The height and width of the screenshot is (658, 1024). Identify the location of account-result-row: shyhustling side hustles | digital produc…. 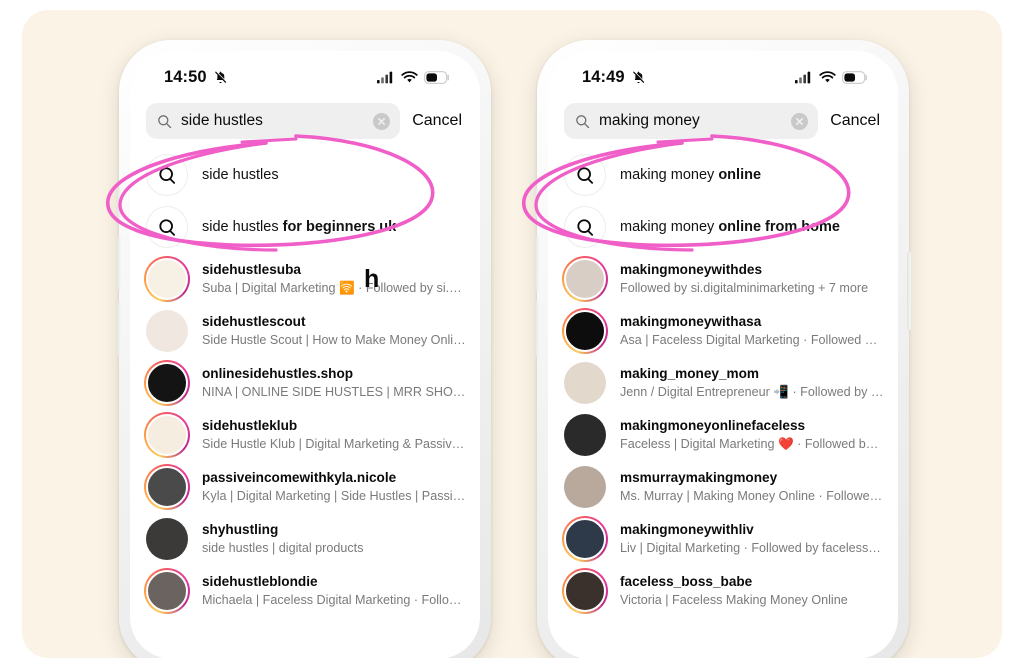
(305, 539).